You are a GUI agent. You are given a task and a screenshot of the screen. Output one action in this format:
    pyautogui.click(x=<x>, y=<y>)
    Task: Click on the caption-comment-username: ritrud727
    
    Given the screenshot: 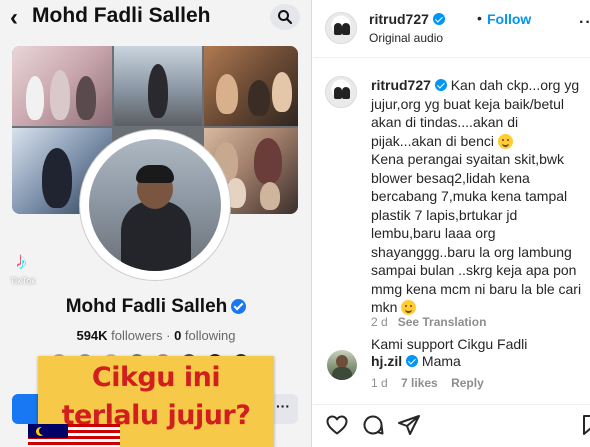 What is the action you would take?
    pyautogui.click(x=401, y=85)
    